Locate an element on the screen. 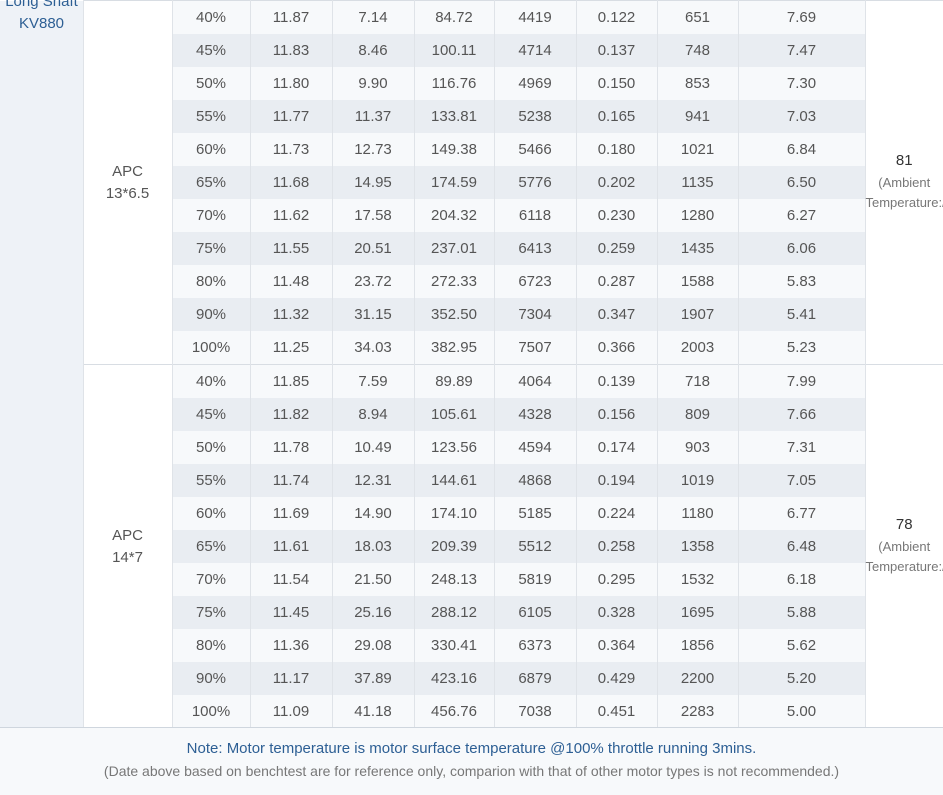 The width and height of the screenshot is (943, 795). table-cell: 11.25 is located at coordinates (291, 348).